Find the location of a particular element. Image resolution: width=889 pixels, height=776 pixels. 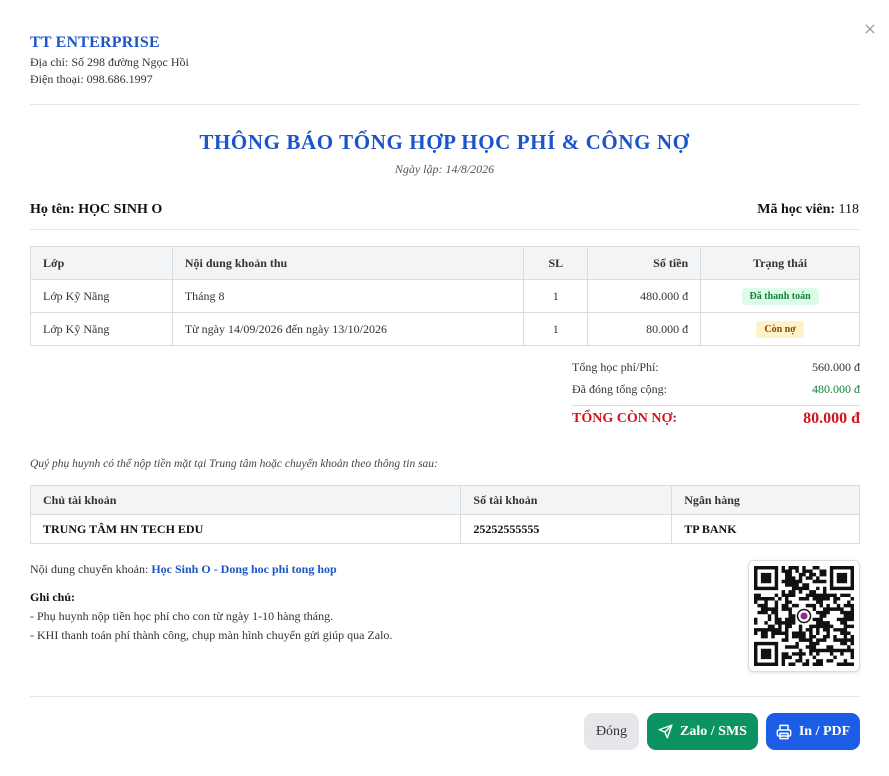

bank-name: TP BANK is located at coordinates (765, 529).